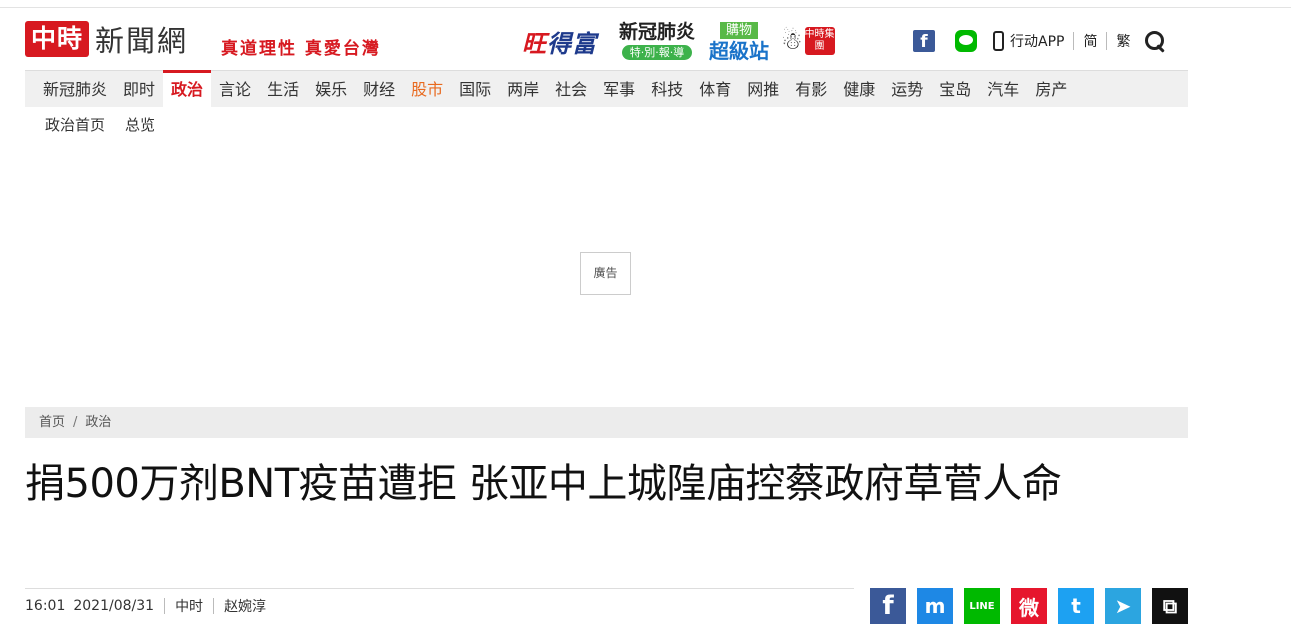 The height and width of the screenshot is (635, 1291). What do you see at coordinates (955, 89) in the screenshot?
I see `nav-item: 宝岛` at bounding box center [955, 89].